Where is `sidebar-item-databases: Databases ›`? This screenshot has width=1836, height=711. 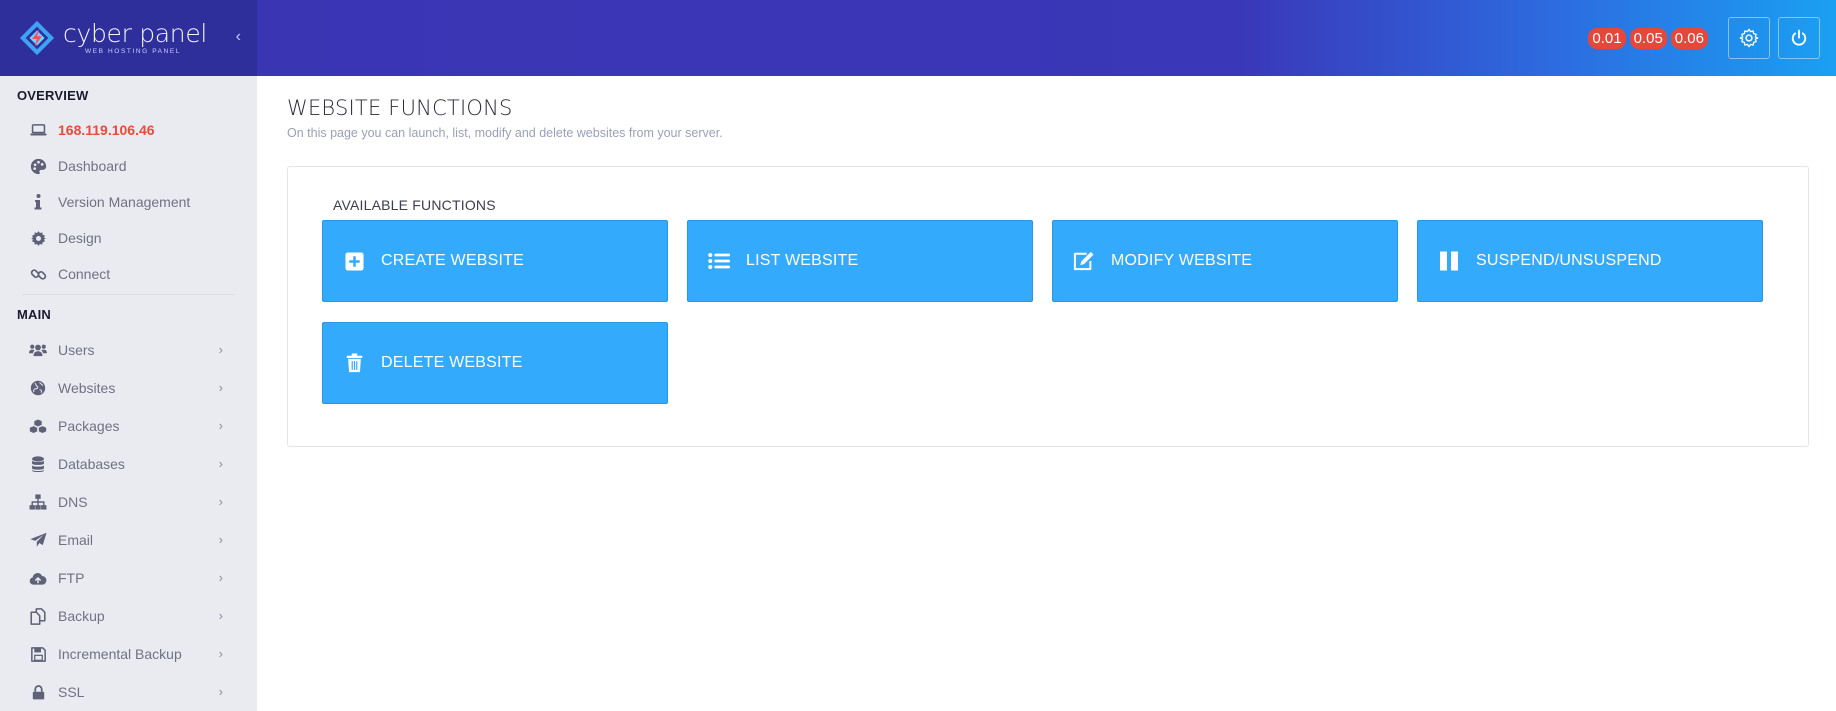 sidebar-item-databases: Databases › is located at coordinates (128, 464).